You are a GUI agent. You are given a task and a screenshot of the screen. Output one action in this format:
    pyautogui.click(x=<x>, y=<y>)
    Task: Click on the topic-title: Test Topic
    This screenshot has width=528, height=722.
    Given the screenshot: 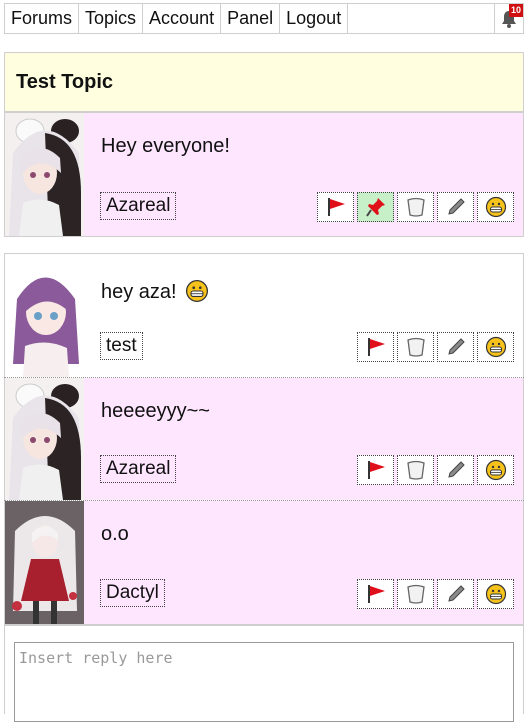 What is the action you would take?
    pyautogui.click(x=264, y=82)
    